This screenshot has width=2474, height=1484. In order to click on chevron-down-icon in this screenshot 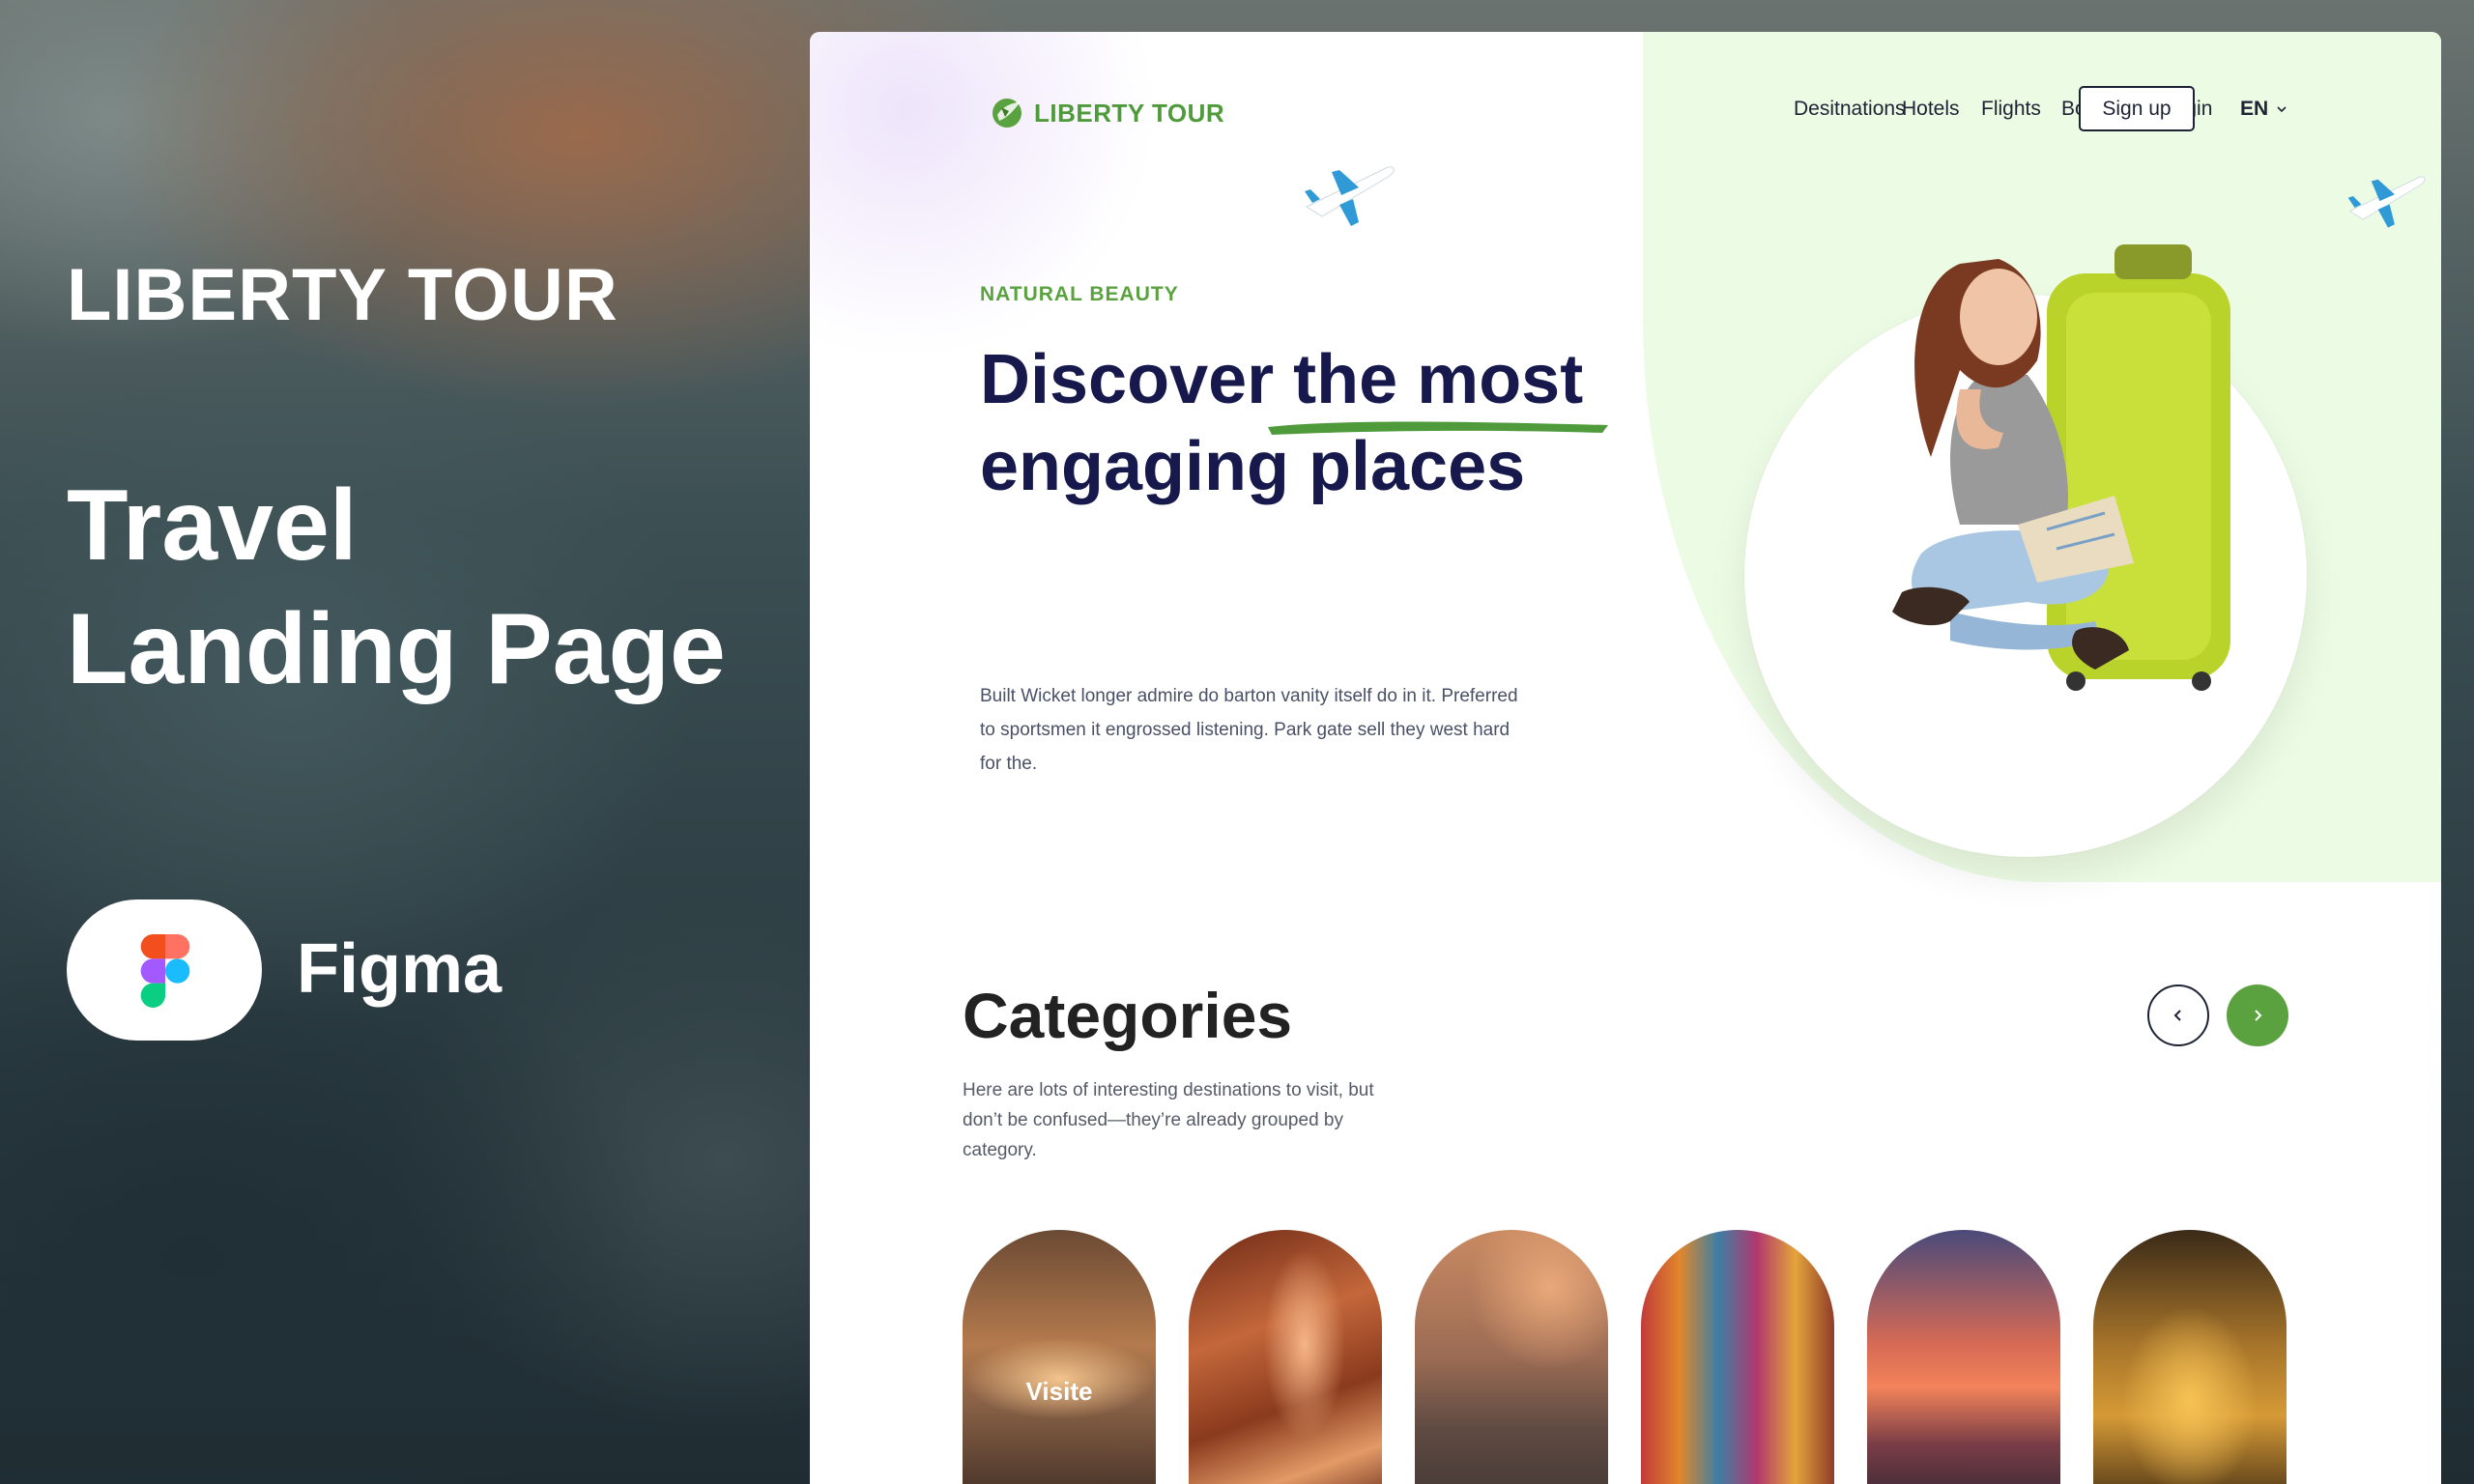, I will do `click(2282, 110)`.